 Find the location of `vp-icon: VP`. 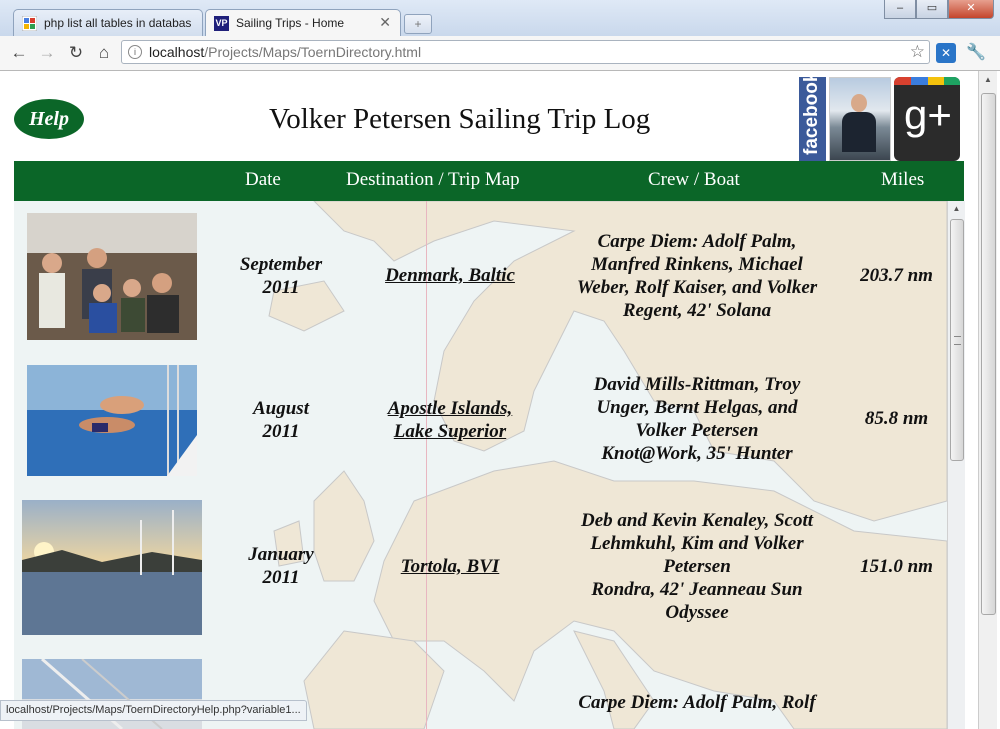

vp-icon: VP is located at coordinates (221, 23).